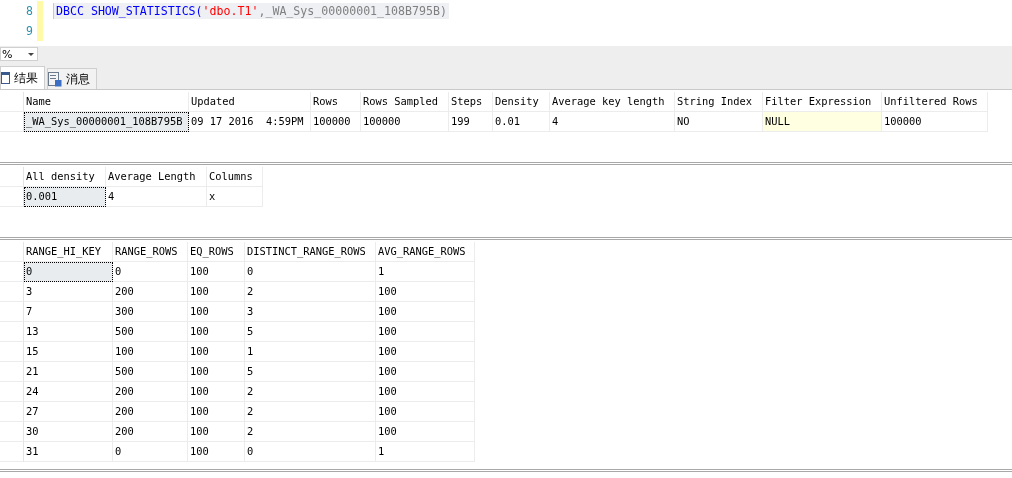 The image size is (1012, 478). Describe the element at coordinates (68, 372) in the screenshot. I see `table-cell: 21` at that location.